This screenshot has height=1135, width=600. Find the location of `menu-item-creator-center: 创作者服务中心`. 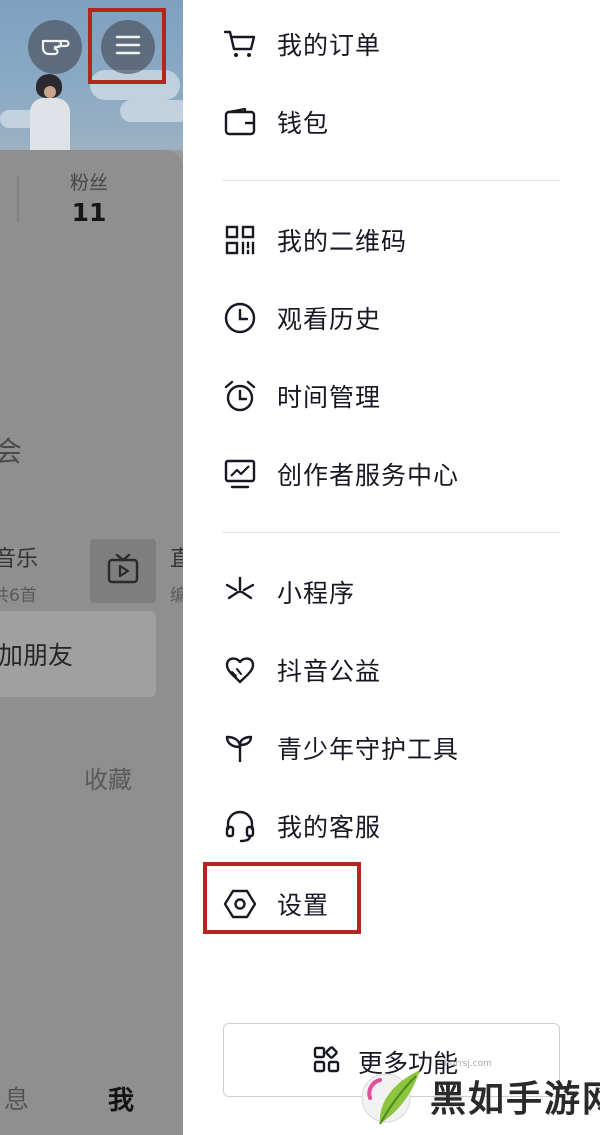

menu-item-creator-center: 创作者服务中心 is located at coordinates (390, 474).